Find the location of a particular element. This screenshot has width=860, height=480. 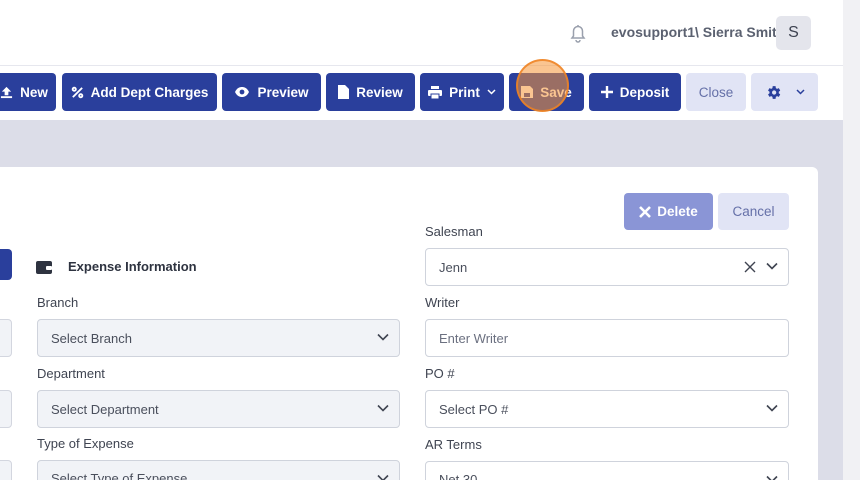

type-of-expense-select: Select Type of Expense is located at coordinates (218, 470).